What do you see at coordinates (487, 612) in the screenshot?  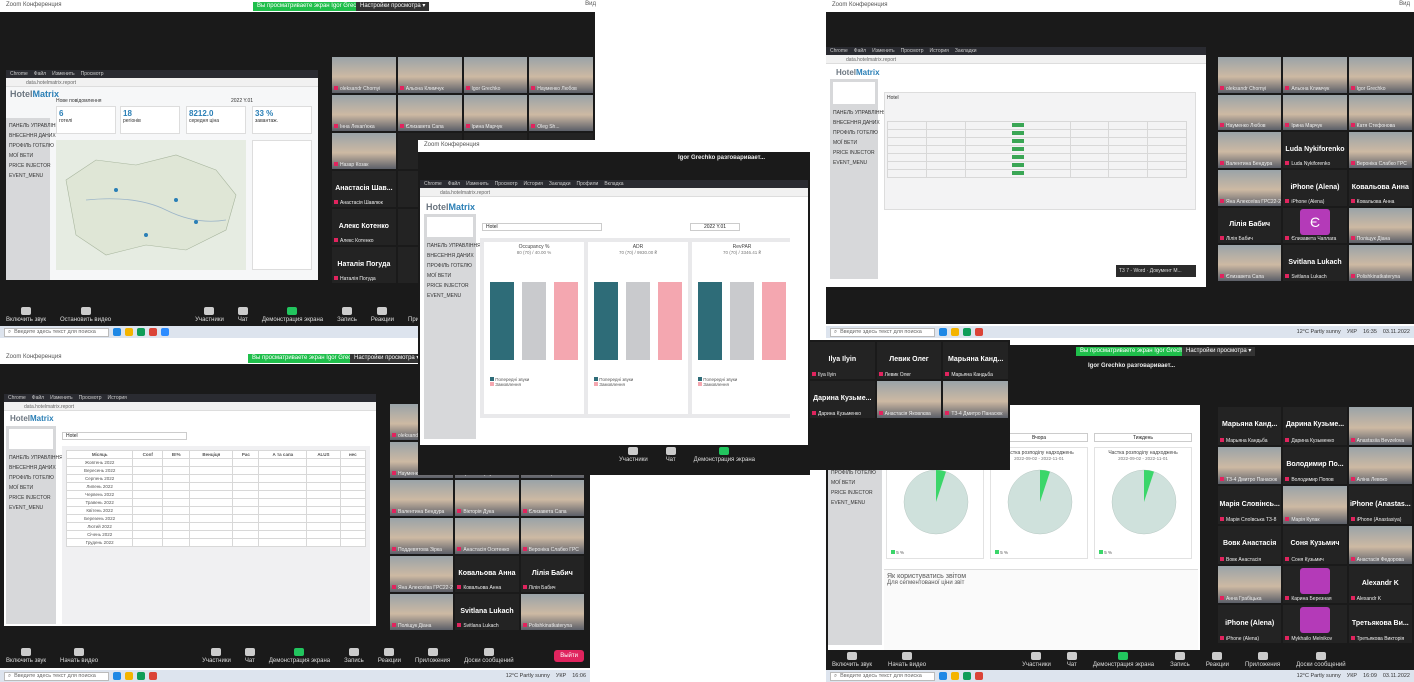 I see `participant-tile: Svitlana Lukach Svitlana Lukach` at bounding box center [487, 612].